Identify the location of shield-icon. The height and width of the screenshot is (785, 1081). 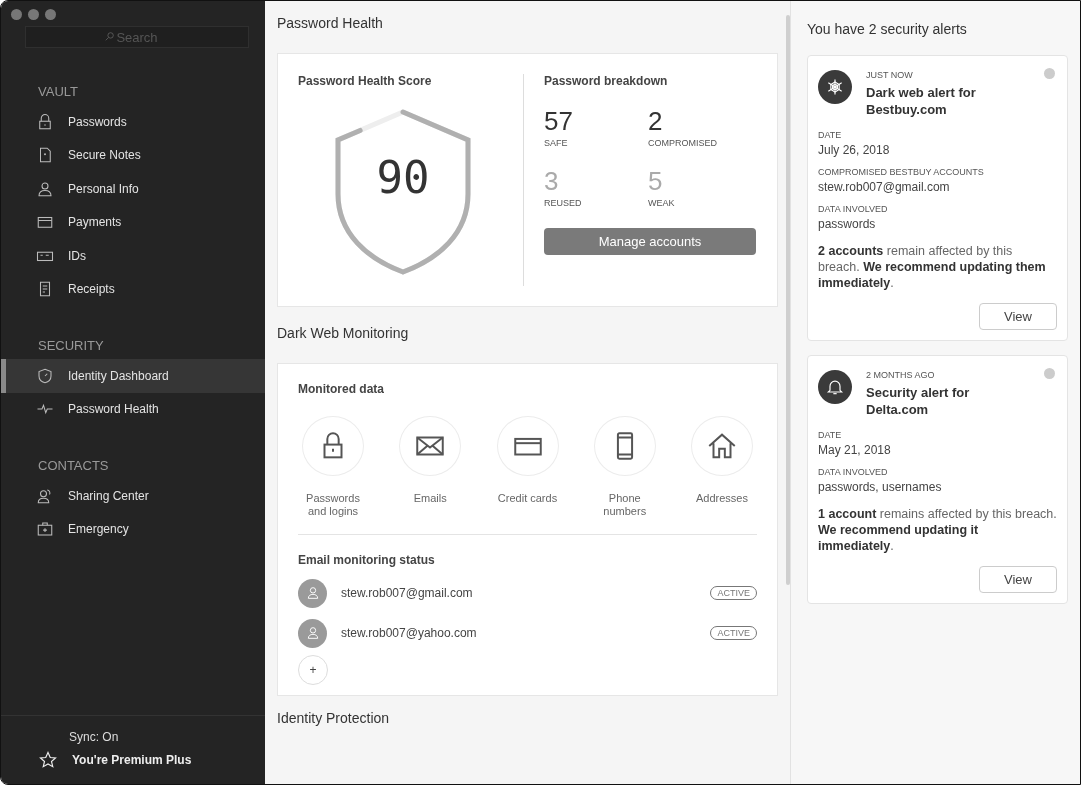
(45, 375).